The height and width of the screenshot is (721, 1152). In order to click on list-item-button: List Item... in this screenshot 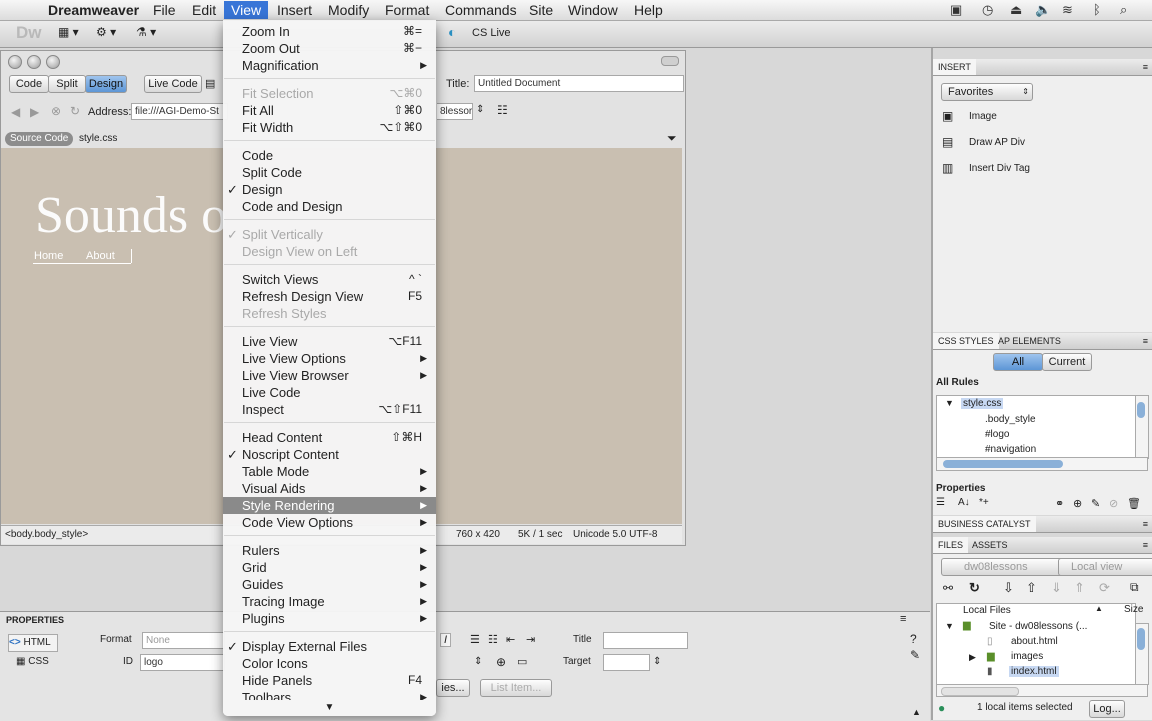, I will do `click(516, 688)`.